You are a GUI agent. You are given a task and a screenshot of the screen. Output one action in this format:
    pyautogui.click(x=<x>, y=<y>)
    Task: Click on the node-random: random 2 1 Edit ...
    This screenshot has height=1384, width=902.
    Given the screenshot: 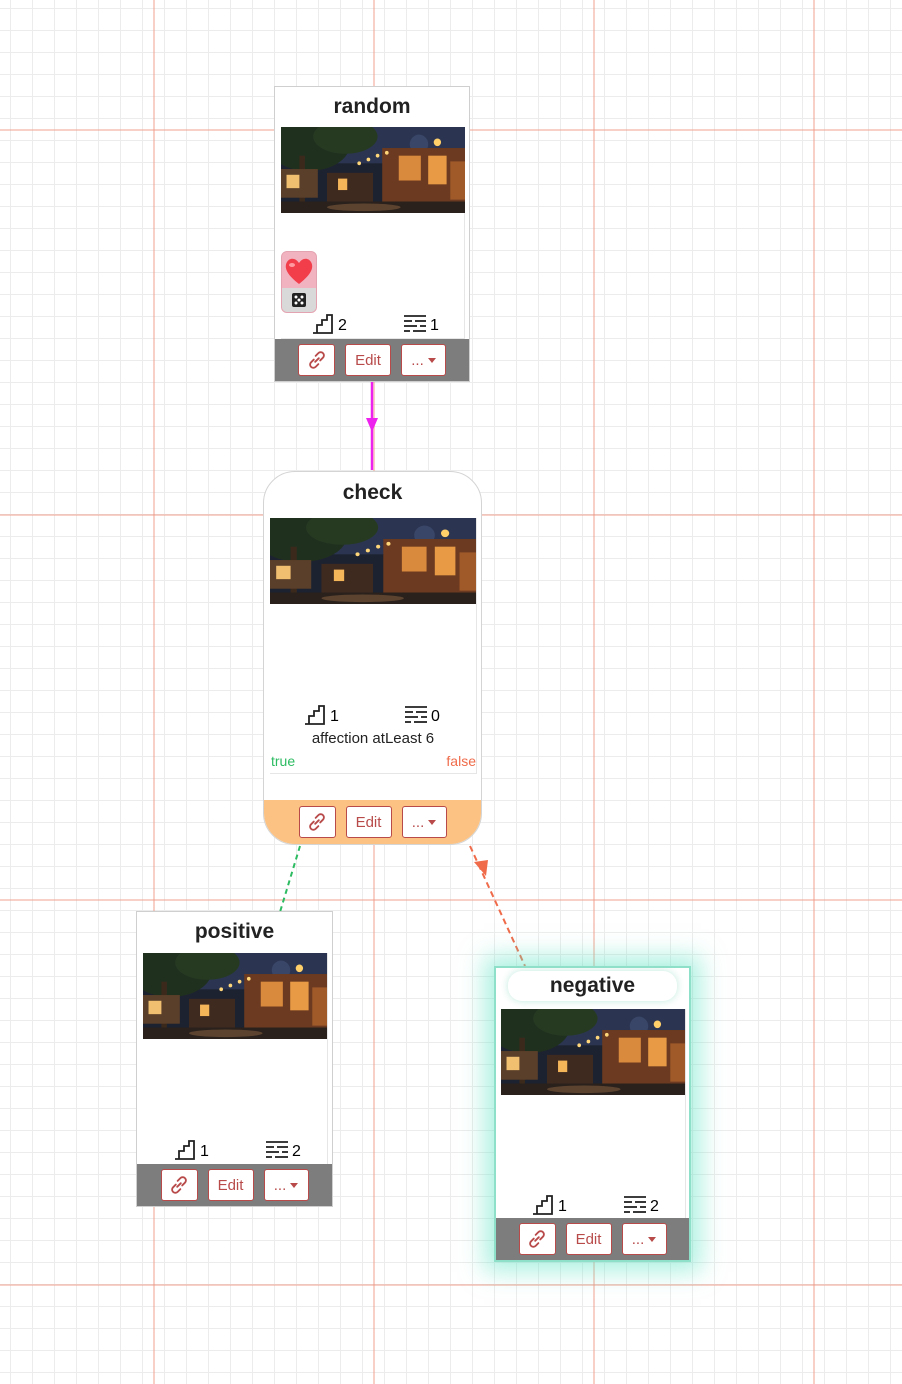 What is the action you would take?
    pyautogui.click(x=372, y=234)
    